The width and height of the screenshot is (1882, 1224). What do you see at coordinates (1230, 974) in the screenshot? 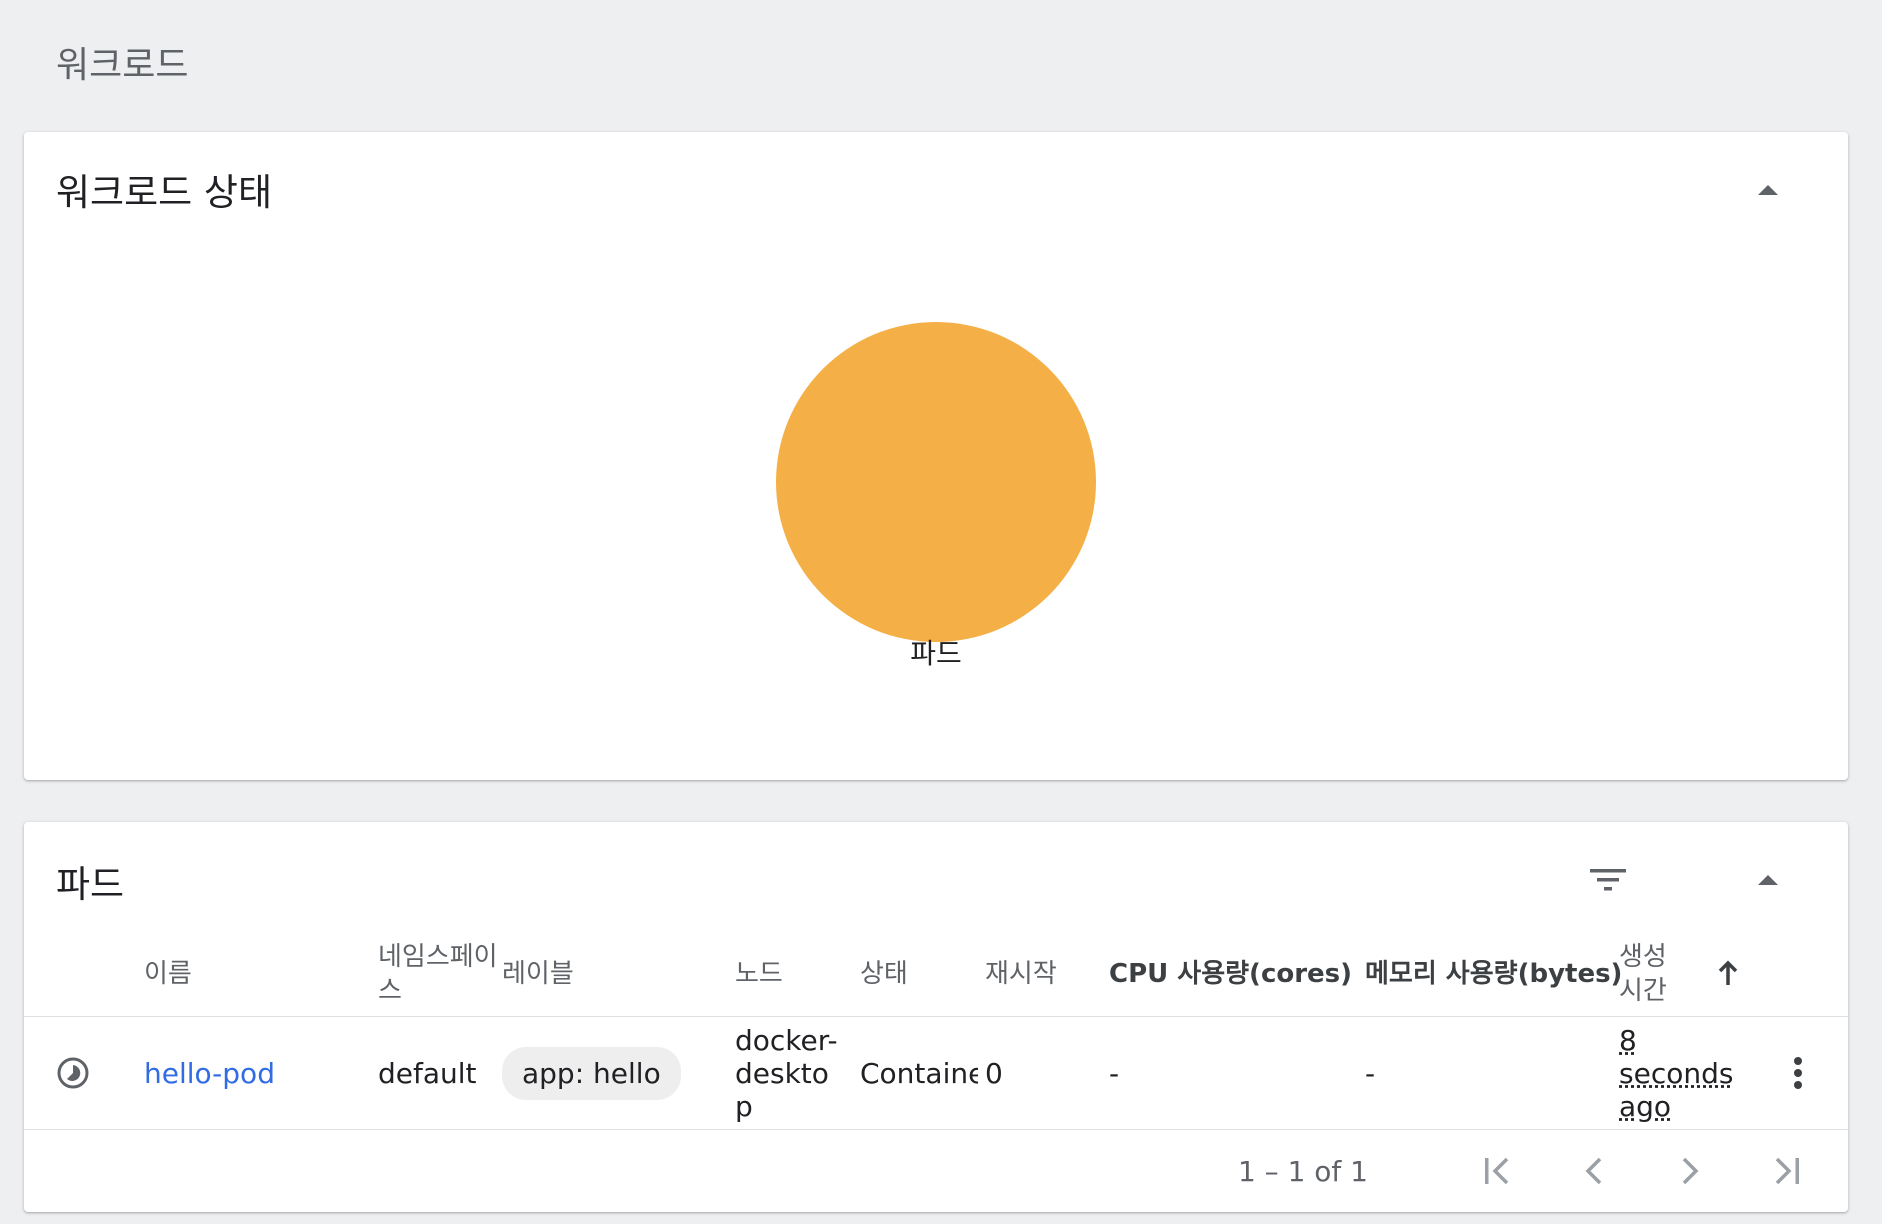
I see `column-cpu: CPU 사용량(cores)` at bounding box center [1230, 974].